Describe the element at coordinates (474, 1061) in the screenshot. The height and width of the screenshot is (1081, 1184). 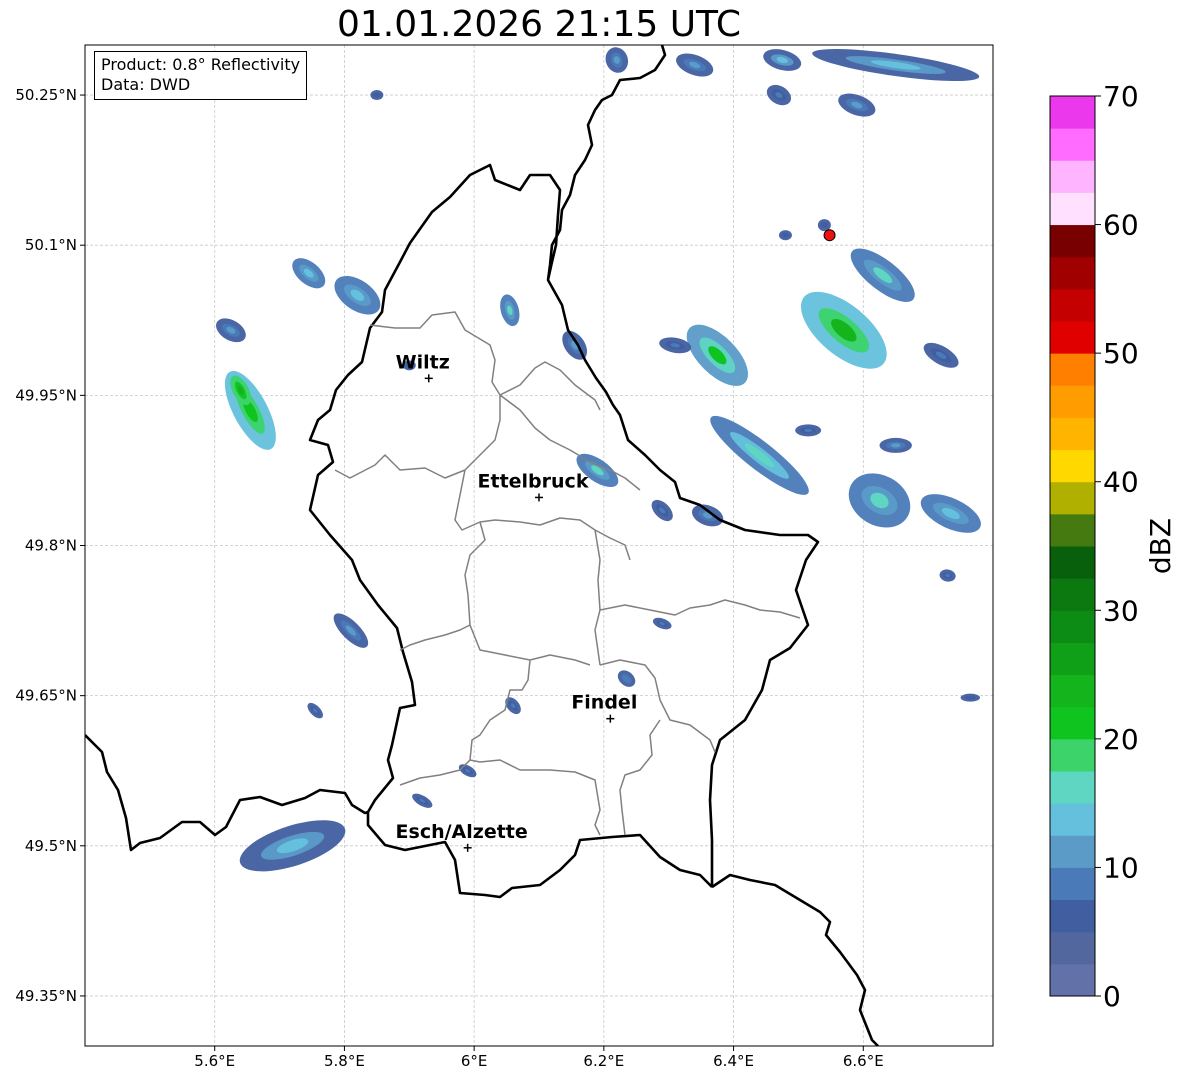
I see `lon-tick-label: 6°E` at that location.